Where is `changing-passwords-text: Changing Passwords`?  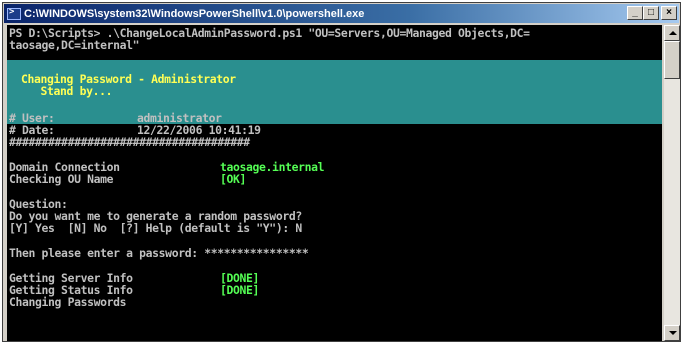 changing-passwords-text: Changing Passwords is located at coordinates (68, 302).